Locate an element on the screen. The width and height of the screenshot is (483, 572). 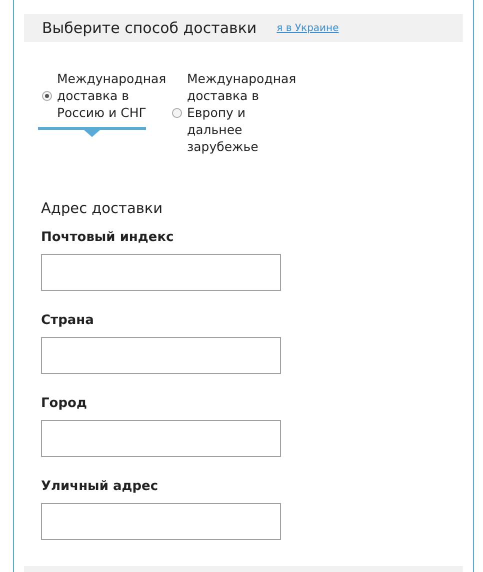
field-label: Почтовый индекс is located at coordinates (108, 238).